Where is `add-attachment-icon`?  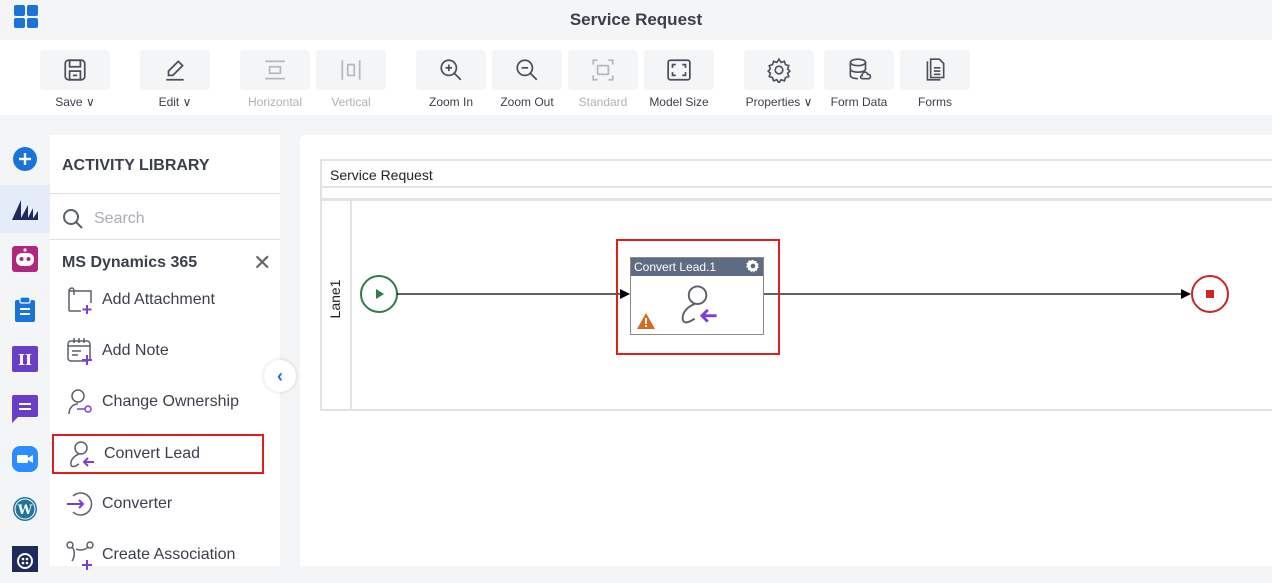
add-attachment-icon is located at coordinates (80, 300).